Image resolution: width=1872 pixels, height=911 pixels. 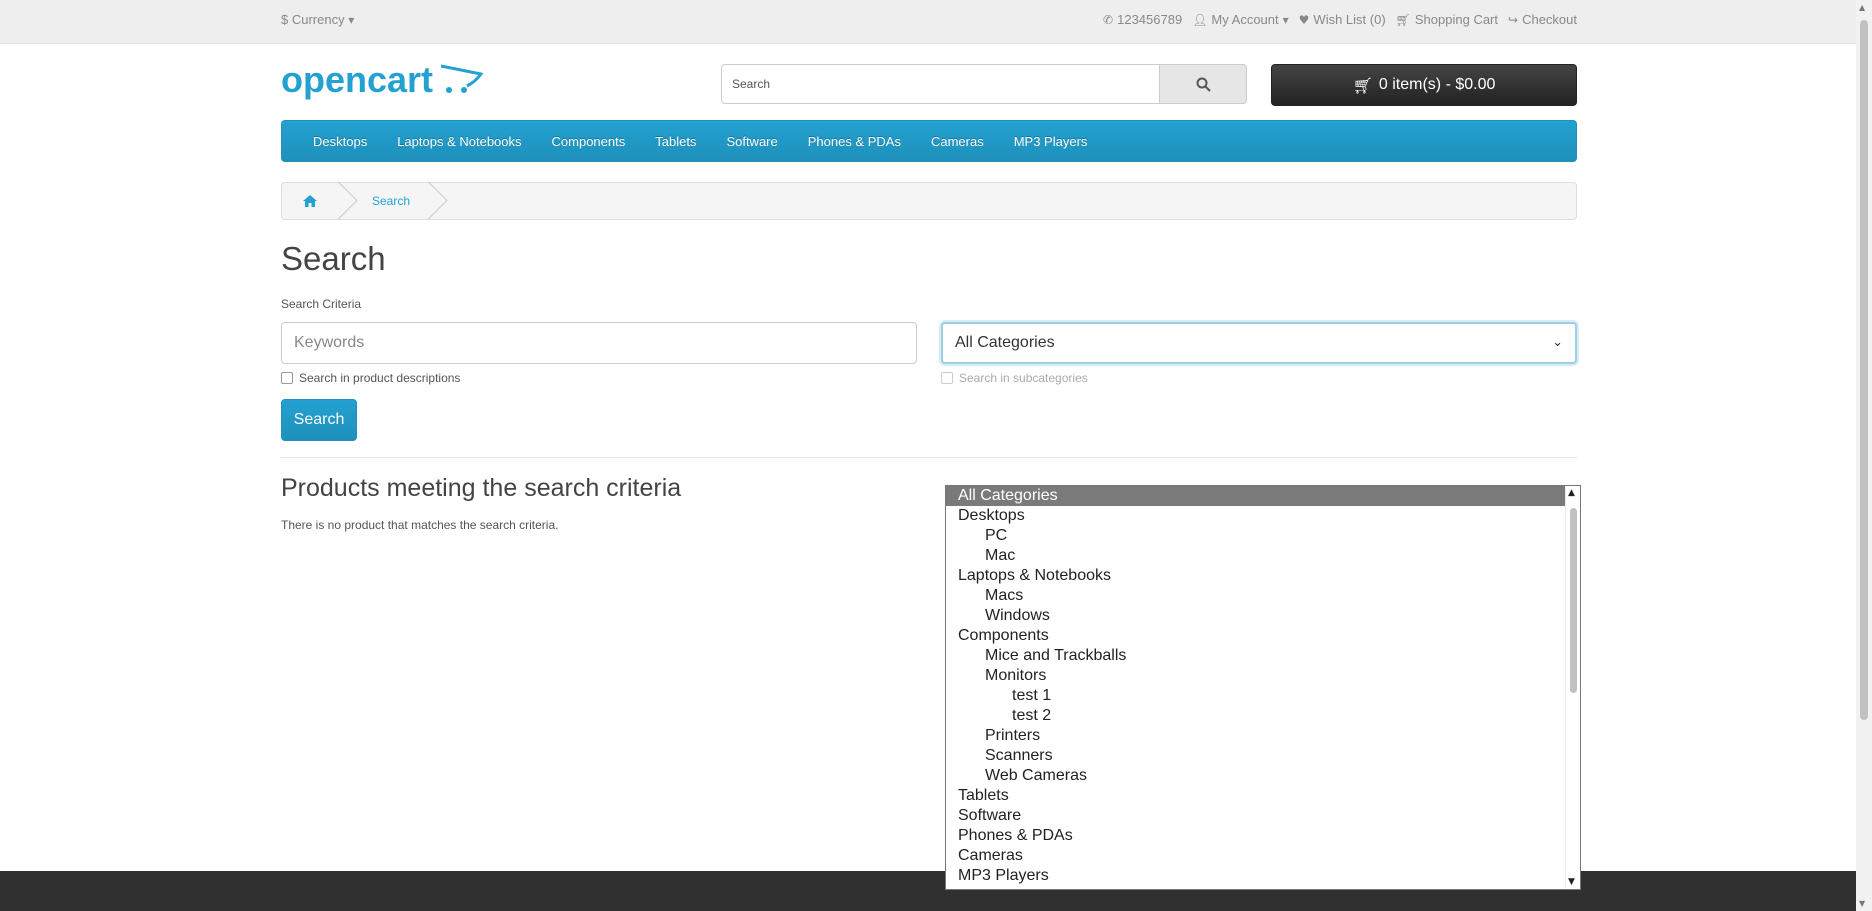 What do you see at coordinates (459, 141) in the screenshot?
I see `menu-item-laptops: Laptops & Notebooks` at bounding box center [459, 141].